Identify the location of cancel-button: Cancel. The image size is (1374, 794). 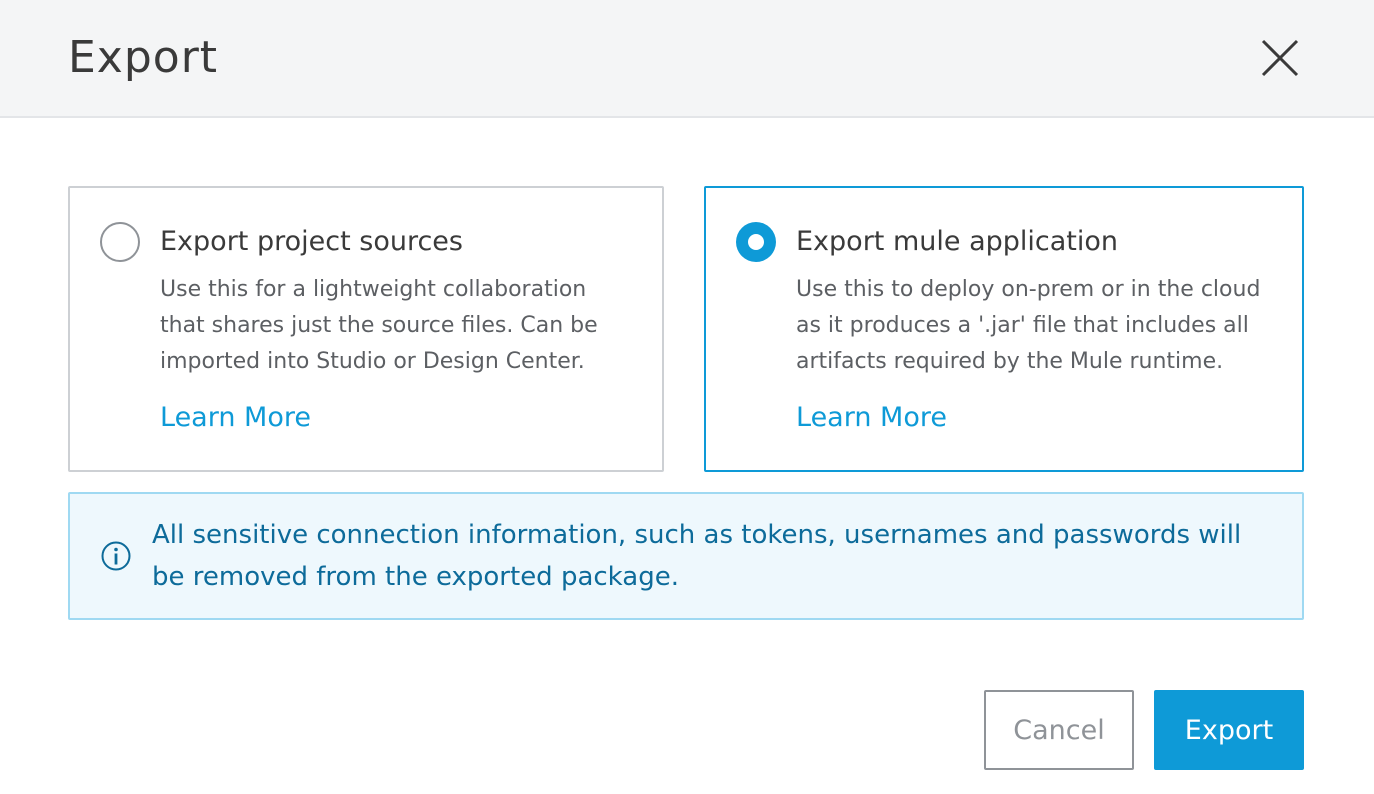
(1059, 730).